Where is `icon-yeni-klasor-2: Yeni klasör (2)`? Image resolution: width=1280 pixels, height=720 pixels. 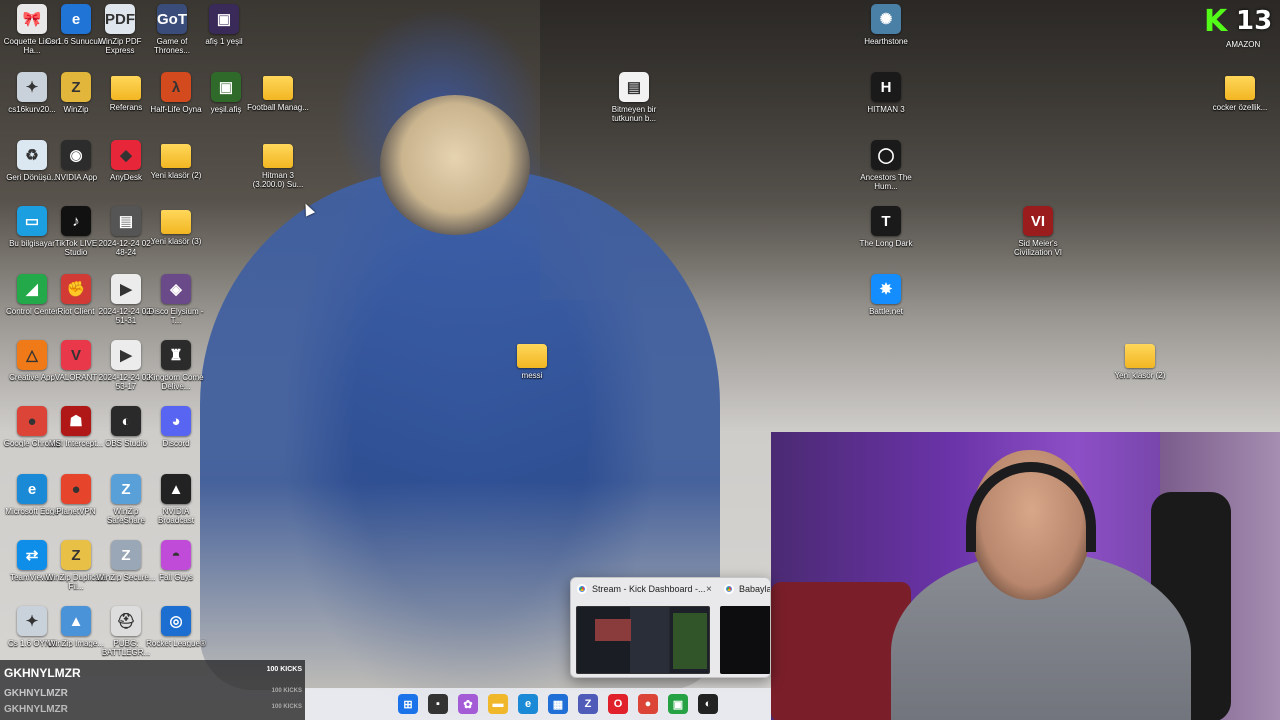 icon-yeni-klasor-2: Yeni klasör (2) is located at coordinates (176, 172).